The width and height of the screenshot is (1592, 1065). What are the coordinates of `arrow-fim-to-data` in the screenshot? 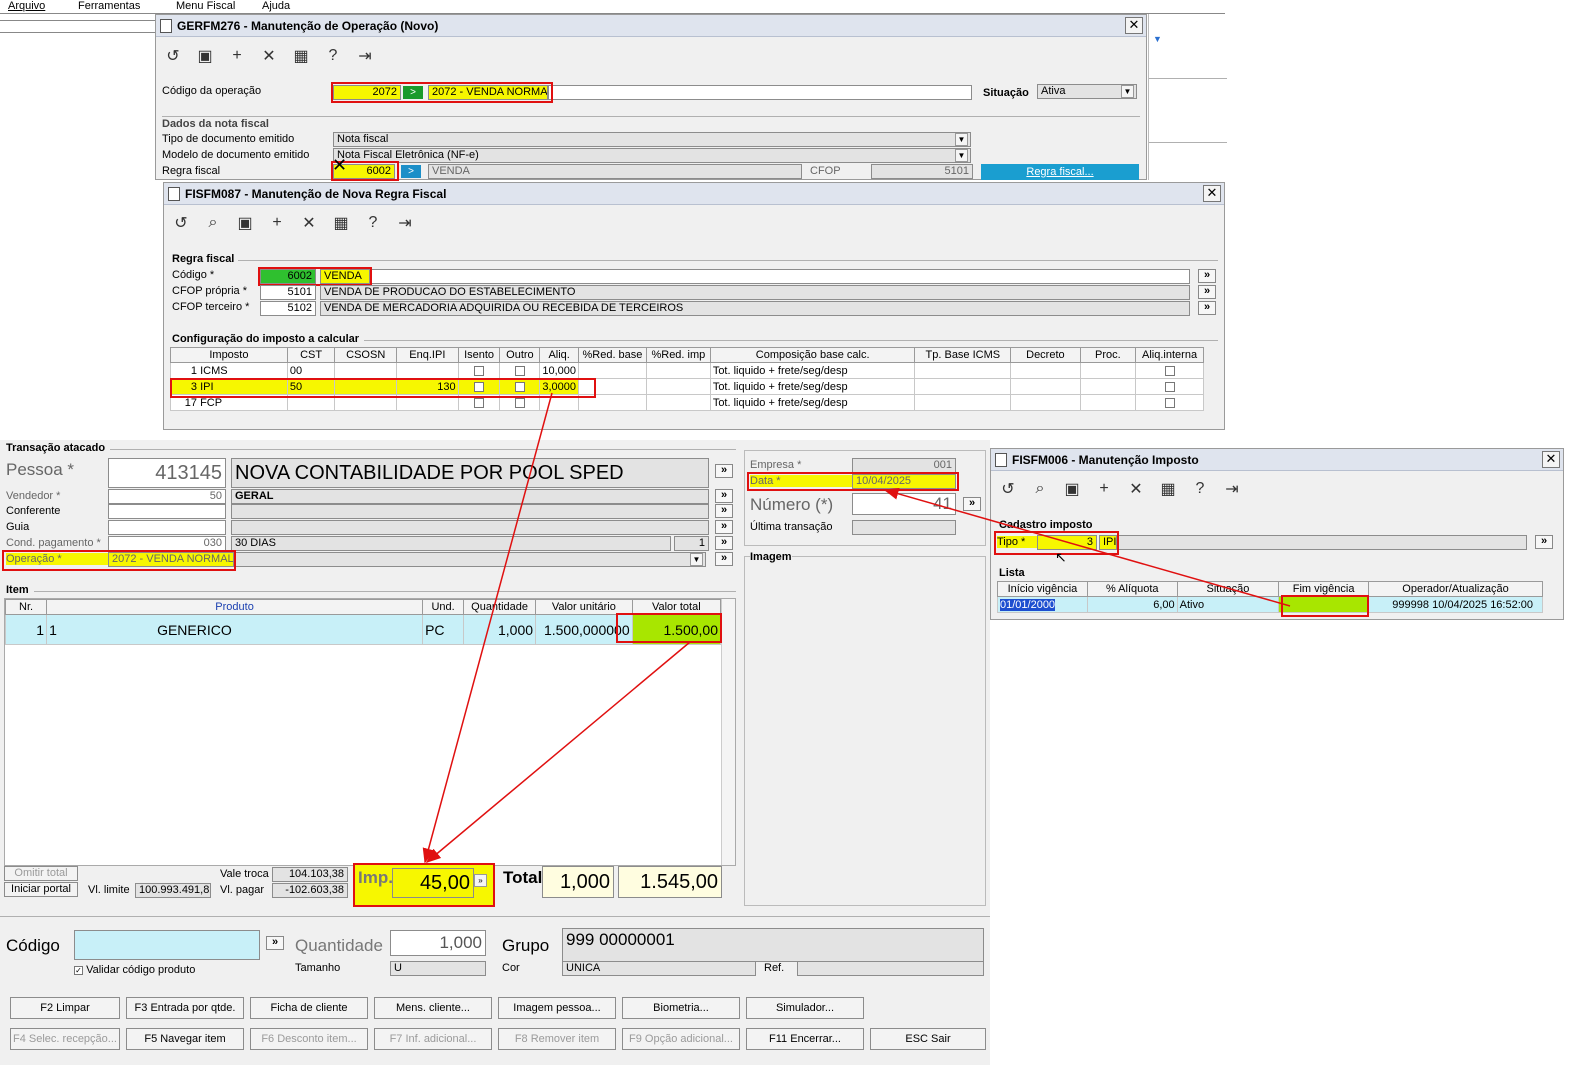 It's located at (1087, 547).